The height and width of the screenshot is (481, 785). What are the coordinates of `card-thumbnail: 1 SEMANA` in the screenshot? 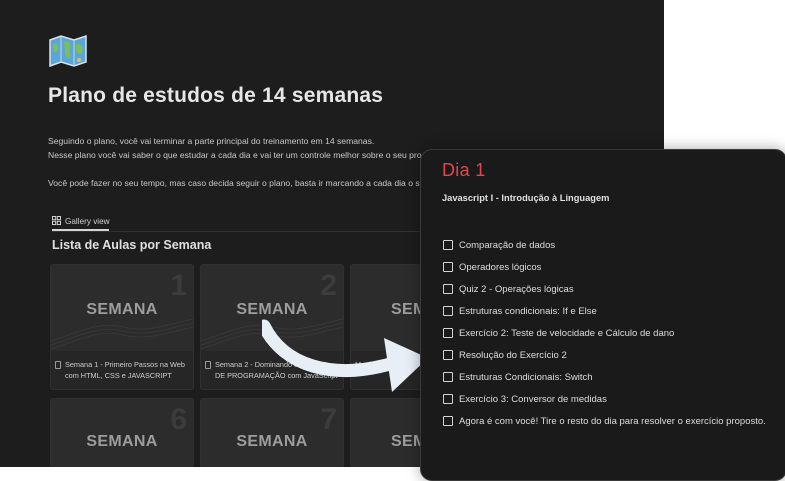 It's located at (122, 308).